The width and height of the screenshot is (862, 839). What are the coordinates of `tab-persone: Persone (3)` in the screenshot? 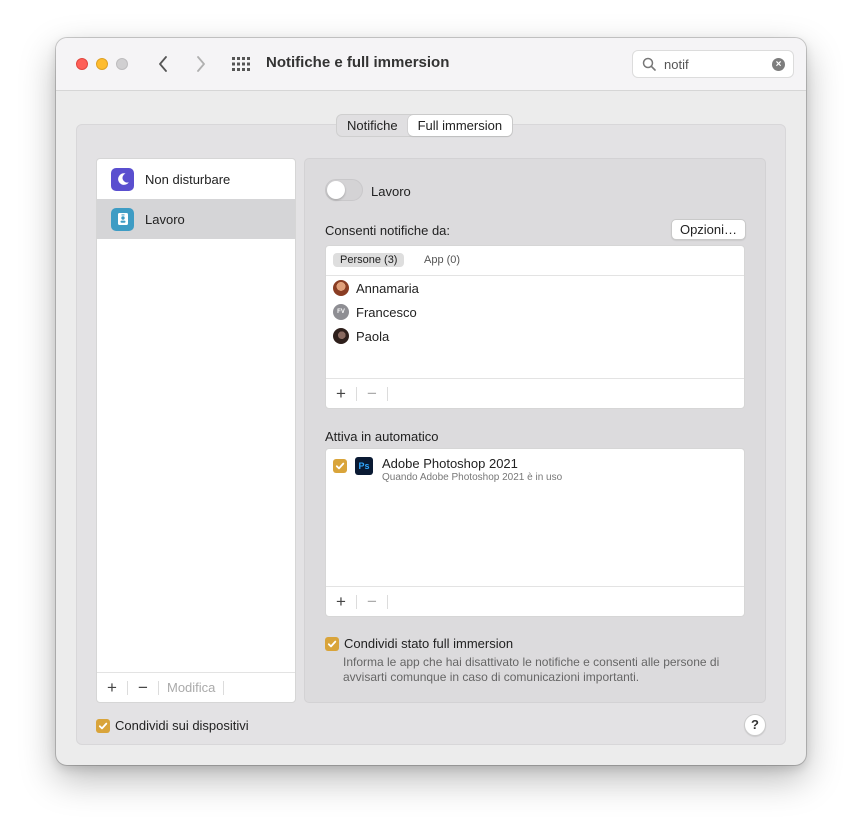 It's located at (369, 260).